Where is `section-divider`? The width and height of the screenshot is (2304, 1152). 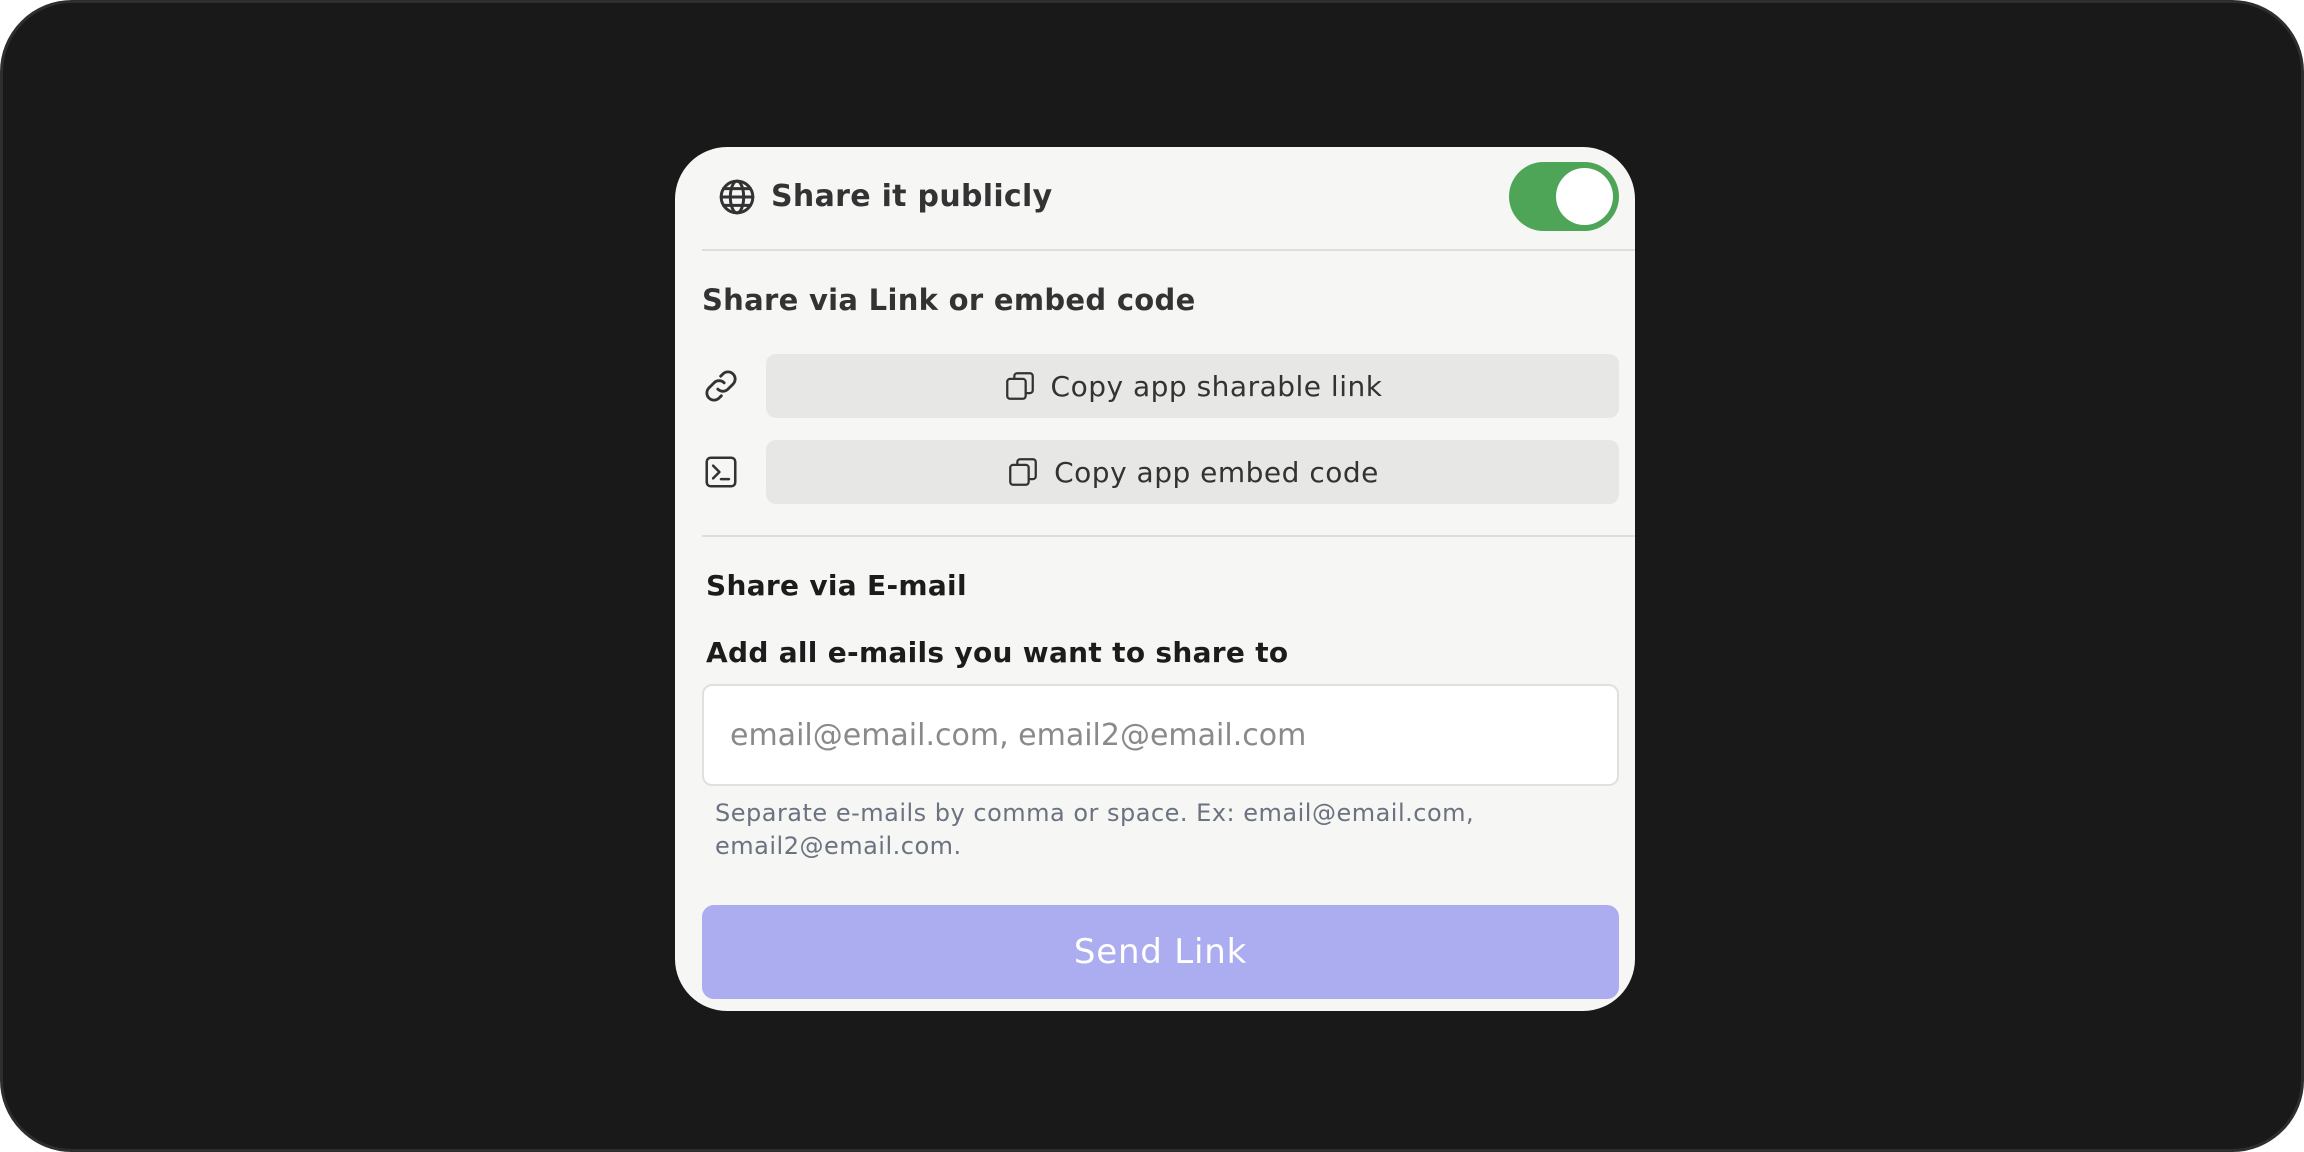
section-divider is located at coordinates (1168, 536).